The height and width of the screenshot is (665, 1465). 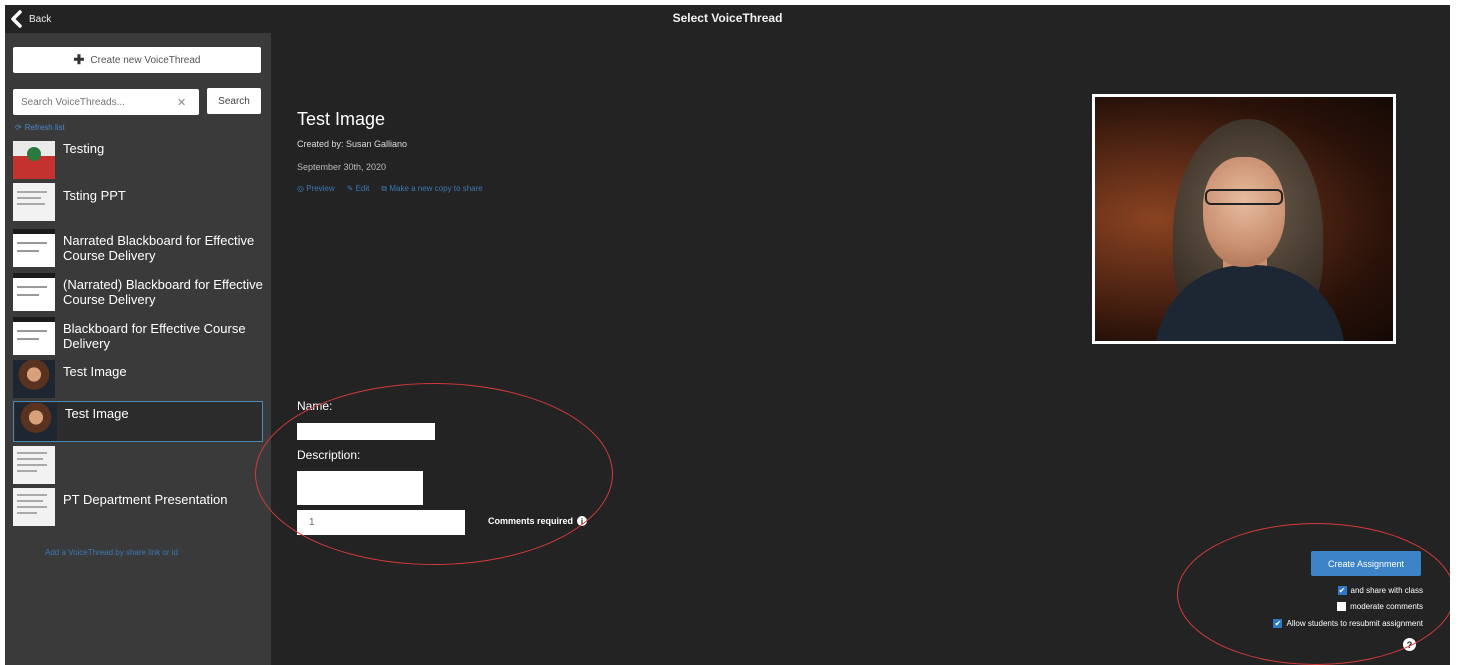 I want to click on share-with-class-label: and share with class, so click(x=1386, y=590).